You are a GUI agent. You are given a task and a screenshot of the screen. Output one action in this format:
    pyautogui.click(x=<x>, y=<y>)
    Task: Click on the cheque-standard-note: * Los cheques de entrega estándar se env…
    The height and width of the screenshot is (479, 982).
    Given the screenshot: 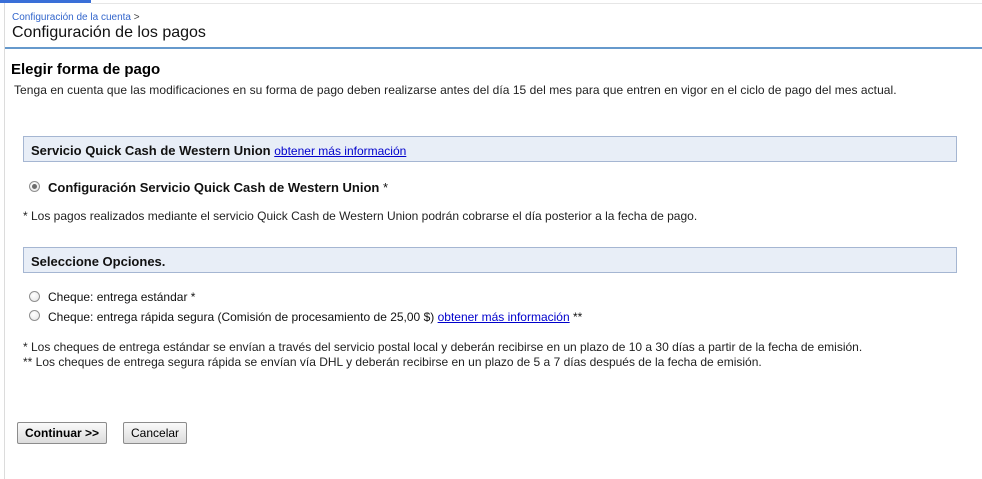 What is the action you would take?
    pyautogui.click(x=443, y=347)
    